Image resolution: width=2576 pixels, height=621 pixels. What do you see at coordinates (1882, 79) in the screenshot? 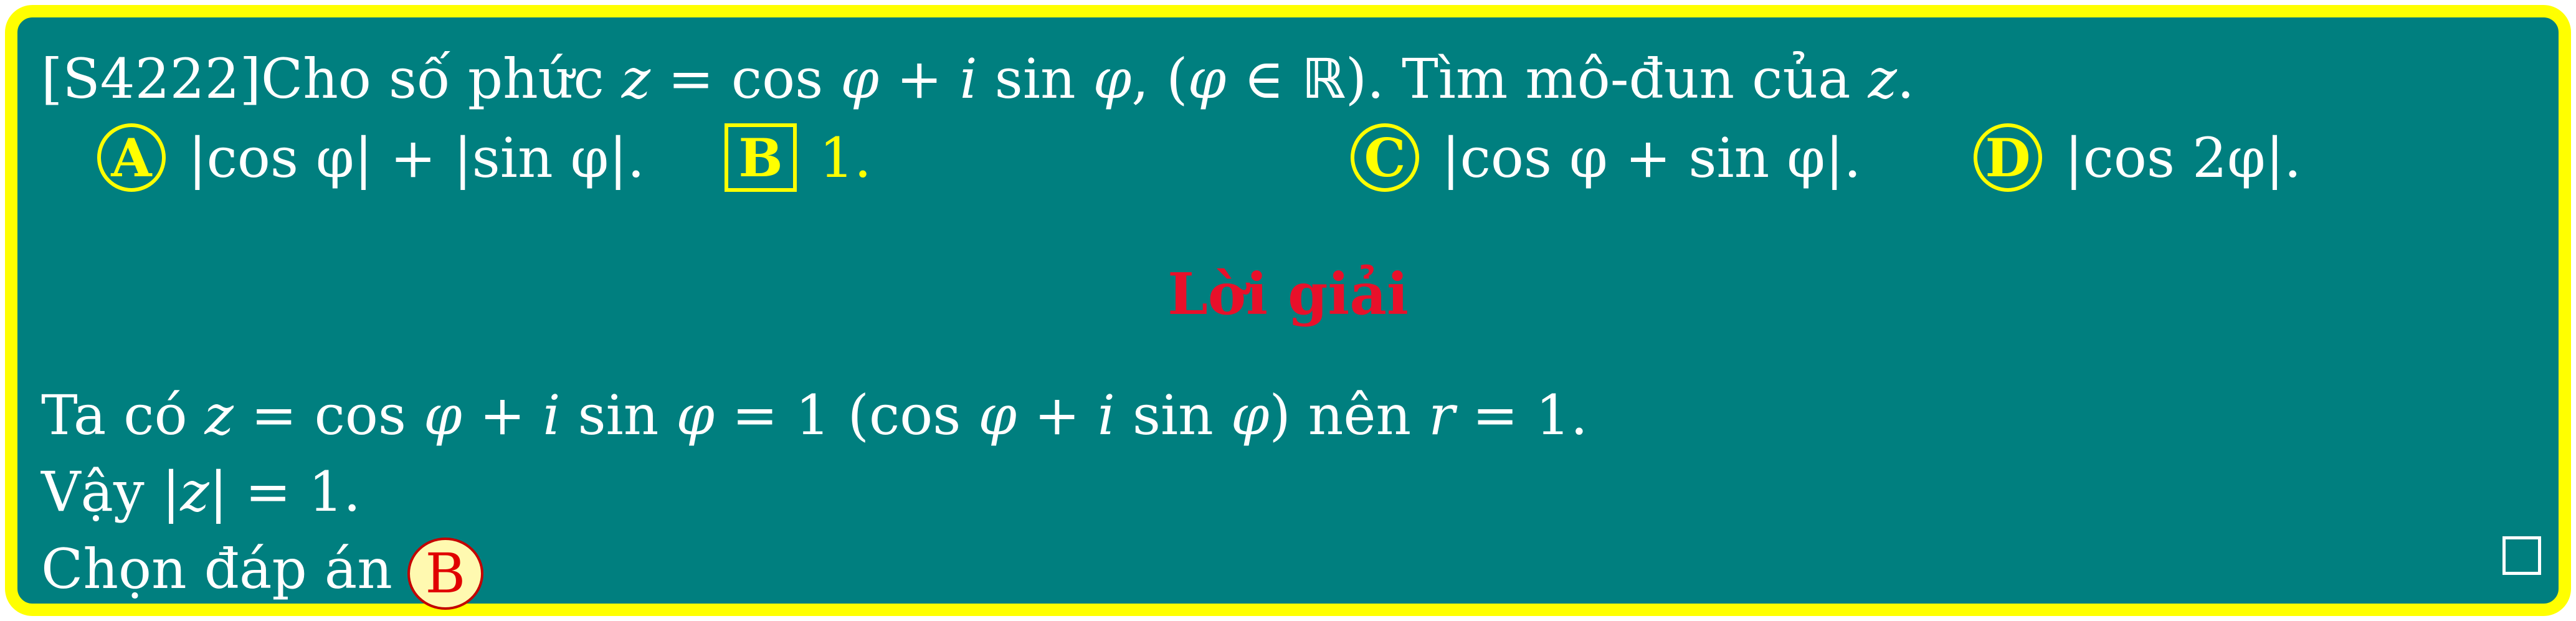
I see `formula-z: z` at bounding box center [1882, 79].